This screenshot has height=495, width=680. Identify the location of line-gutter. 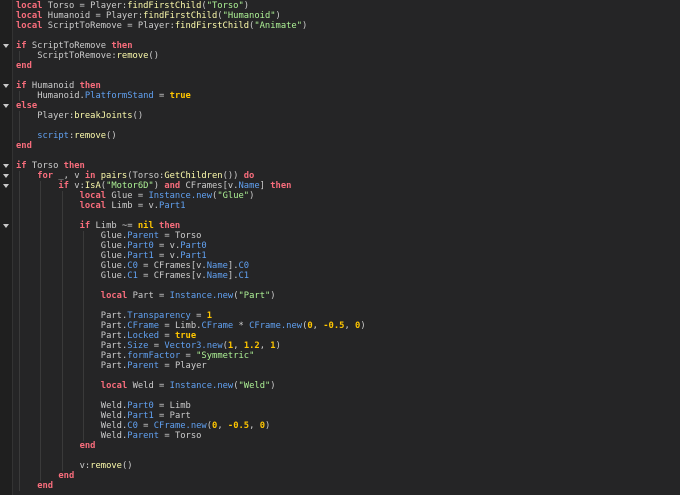
(6, 247).